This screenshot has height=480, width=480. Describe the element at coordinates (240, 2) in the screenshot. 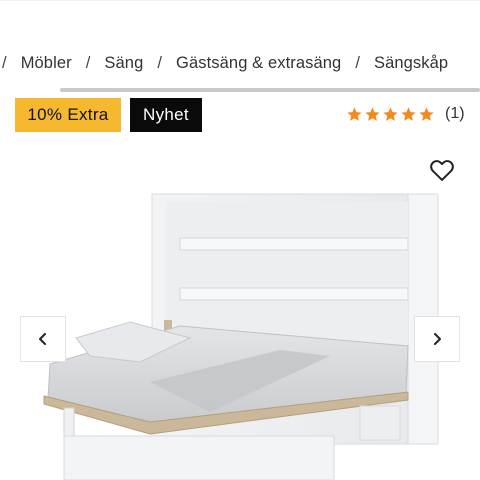

I see `top-divider` at that location.